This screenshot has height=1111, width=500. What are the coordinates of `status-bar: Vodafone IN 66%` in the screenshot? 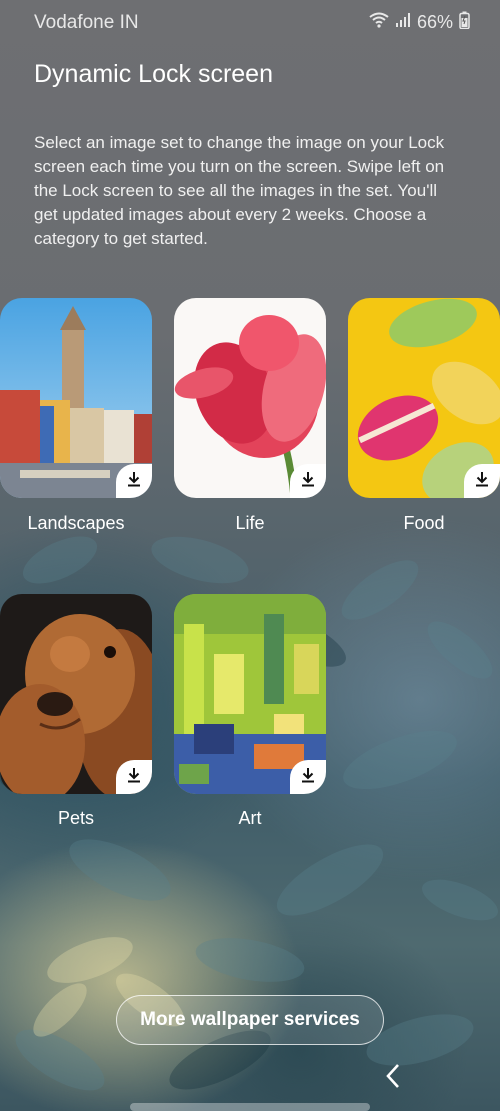 It's located at (250, 23).